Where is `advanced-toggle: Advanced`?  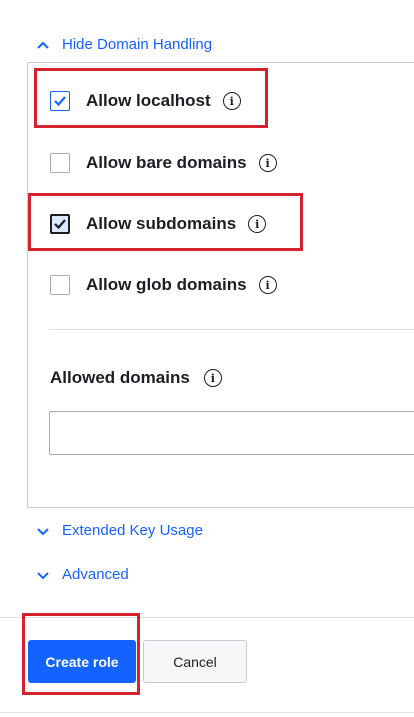 advanced-toggle: Advanced is located at coordinates (82, 574).